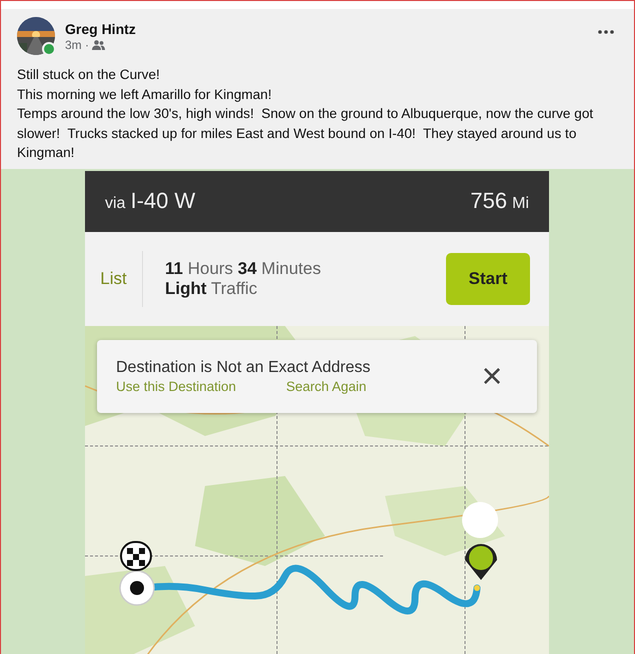  Describe the element at coordinates (163, 201) in the screenshot. I see `route-name: I-40 W` at that location.